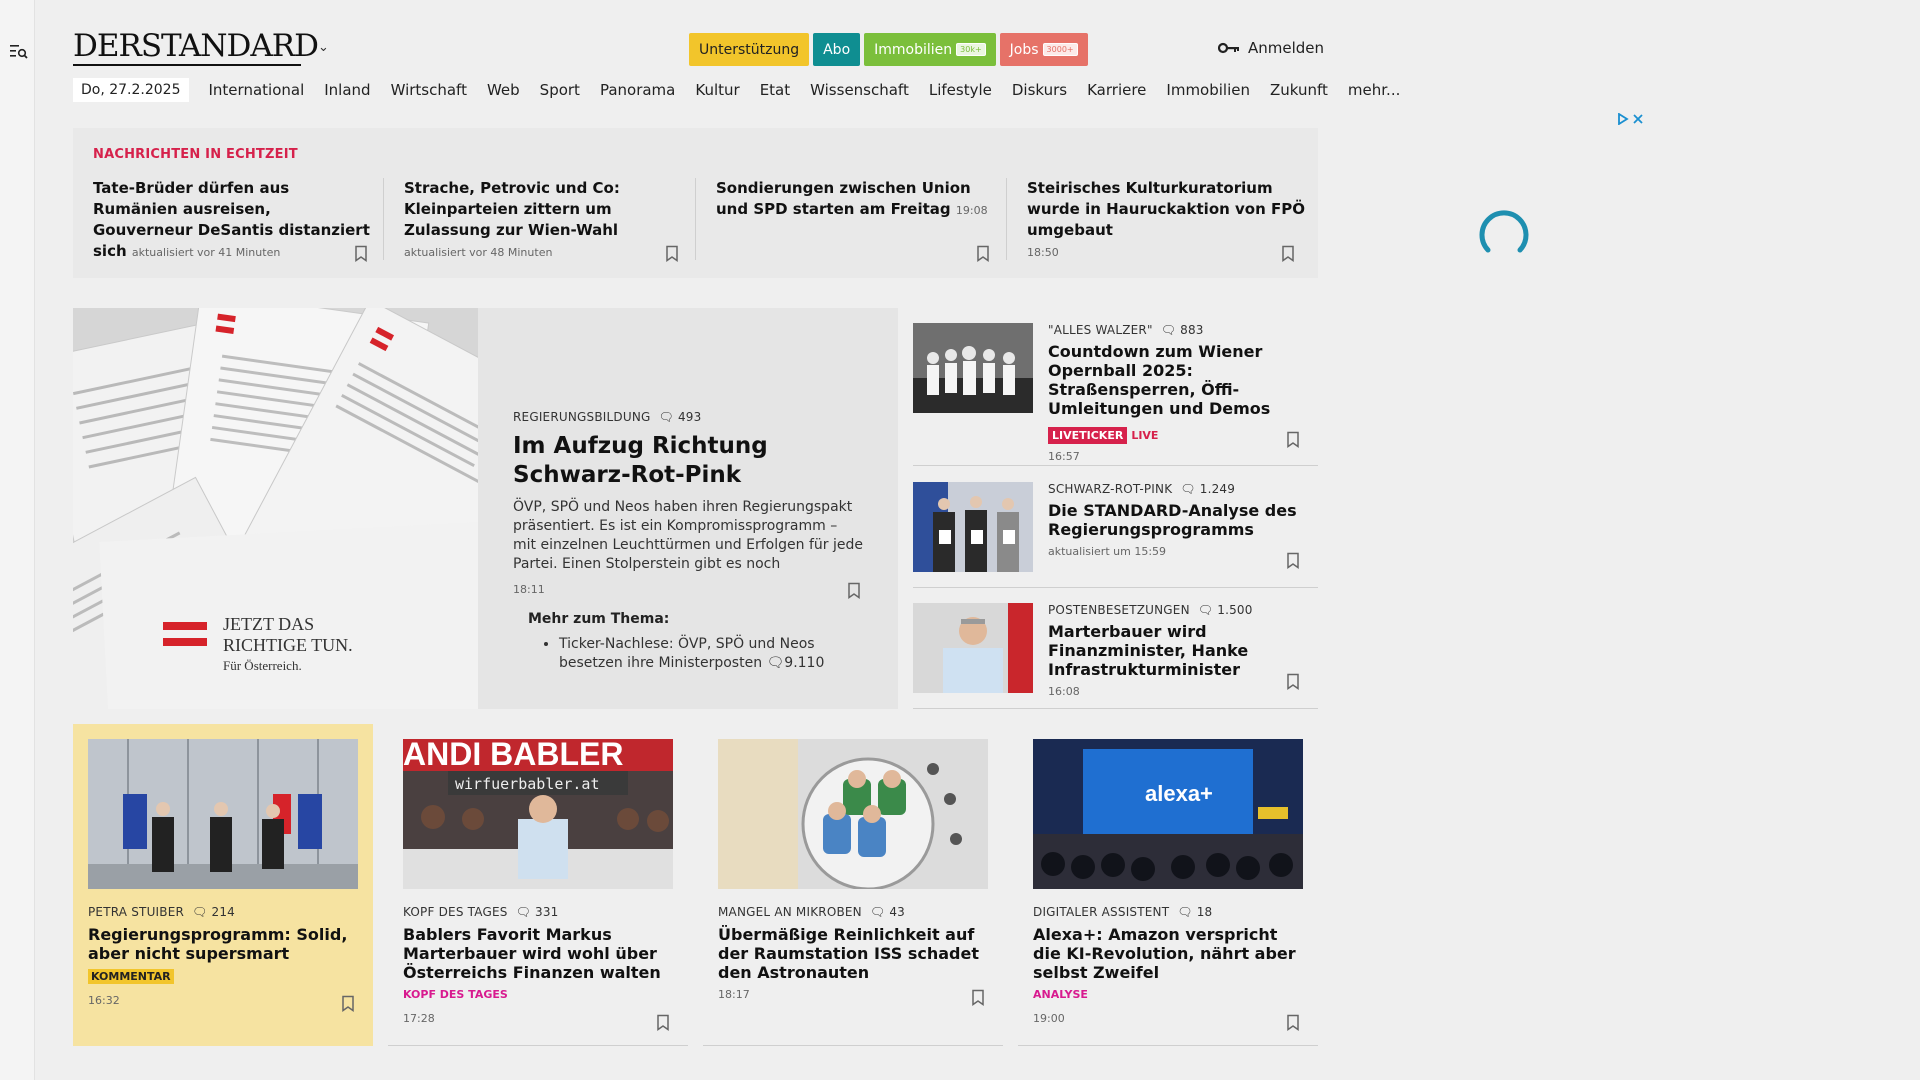 The height and width of the screenshot is (1080, 1920). I want to click on side-comments: 1.500, so click(1235, 610).